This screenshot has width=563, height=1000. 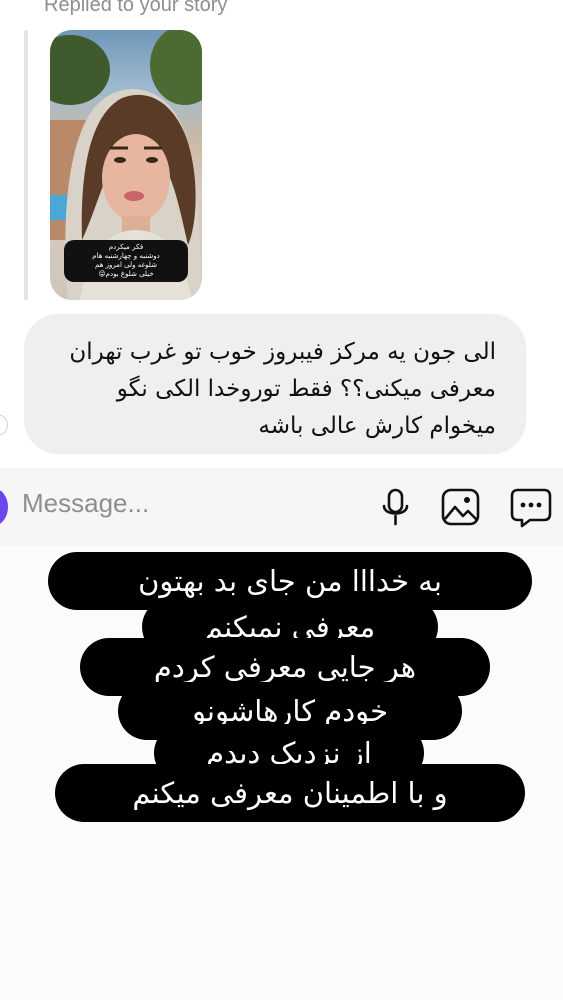 What do you see at coordinates (26, 165) in the screenshot?
I see `reply-quote-line` at bounding box center [26, 165].